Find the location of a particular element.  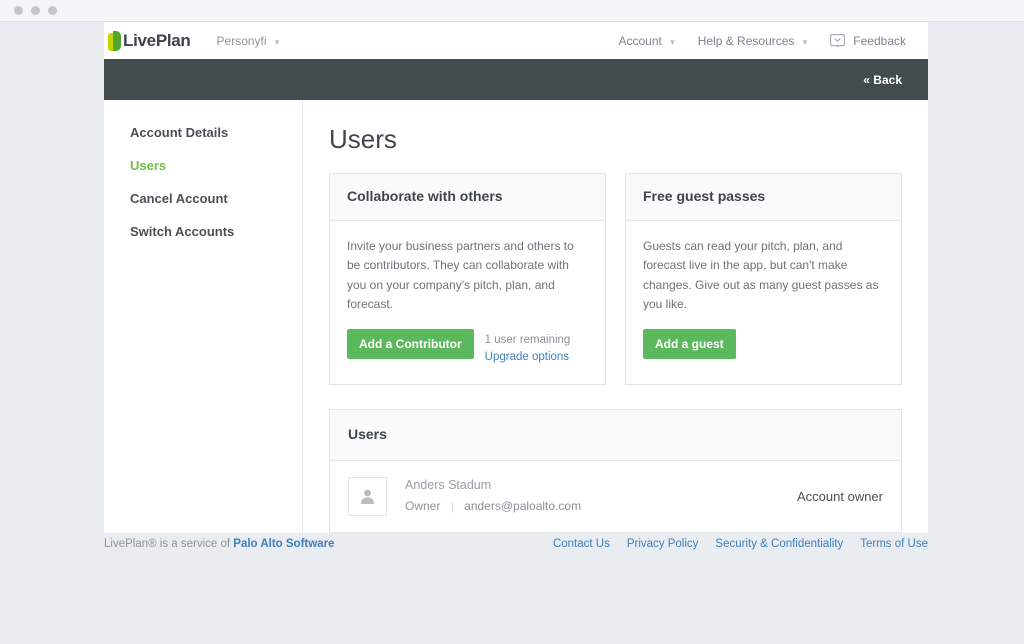

footer-link-security-confidentiality: Security & Confidentiality is located at coordinates (779, 544).